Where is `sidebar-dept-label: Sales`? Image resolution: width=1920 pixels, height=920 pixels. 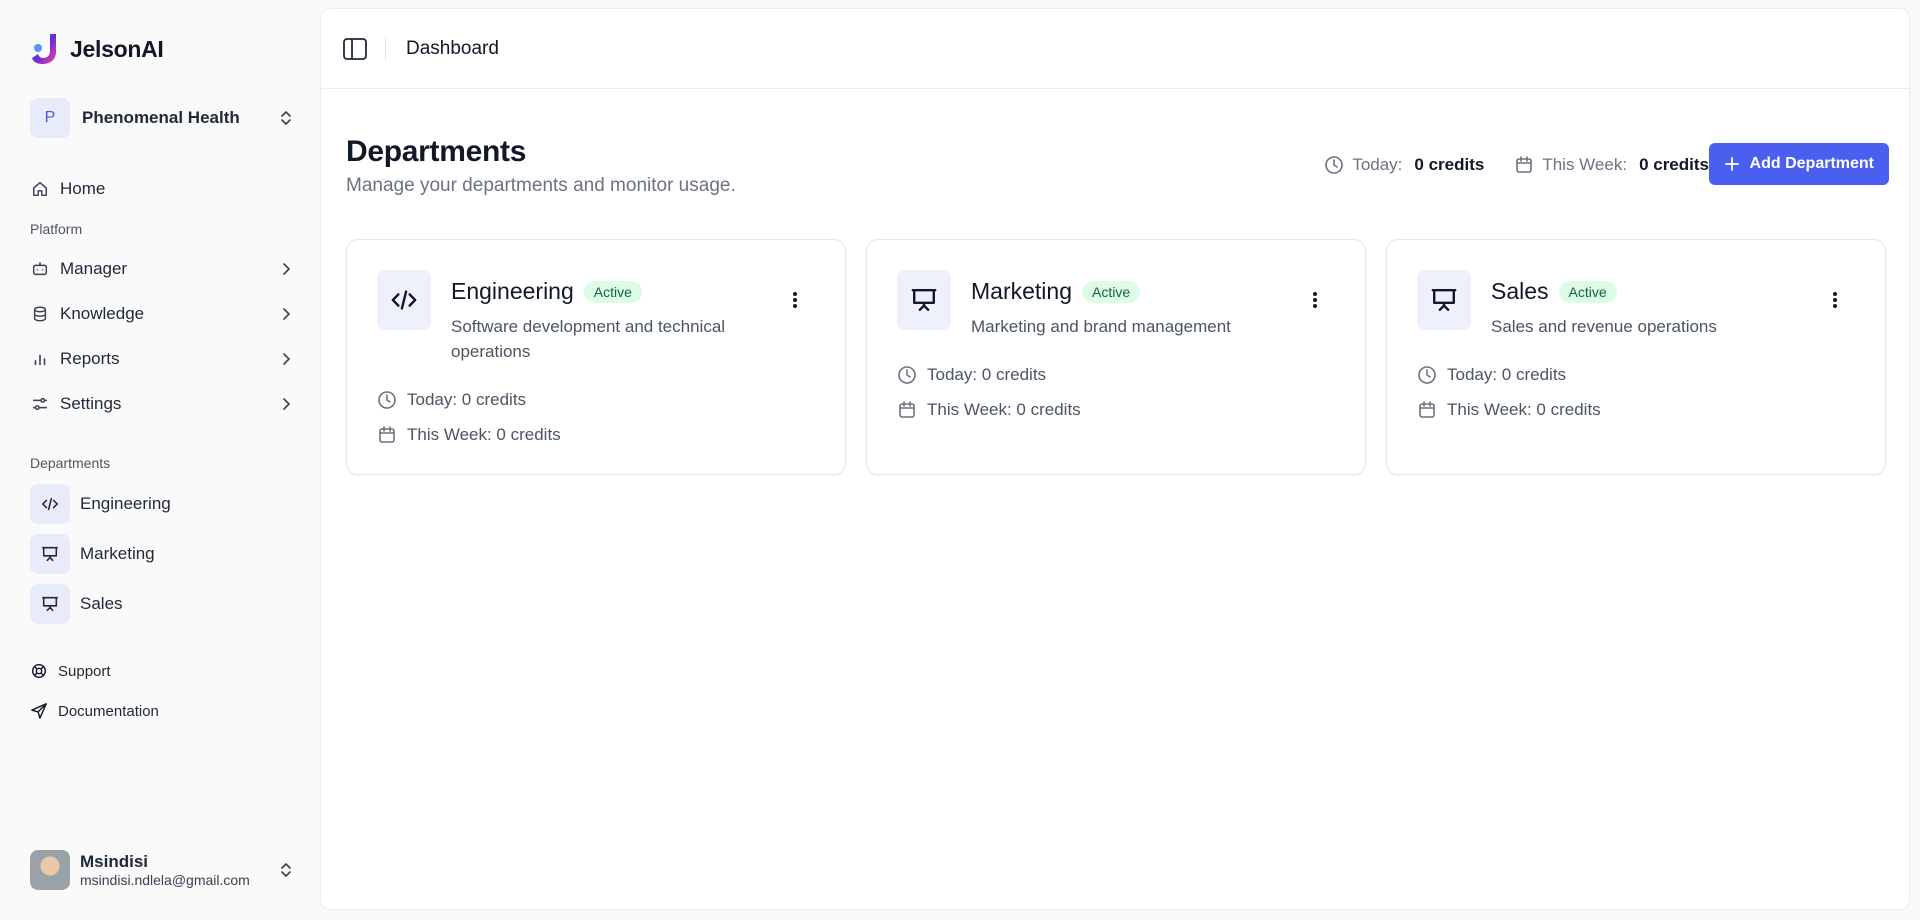
sidebar-dept-label: Sales is located at coordinates (101, 603).